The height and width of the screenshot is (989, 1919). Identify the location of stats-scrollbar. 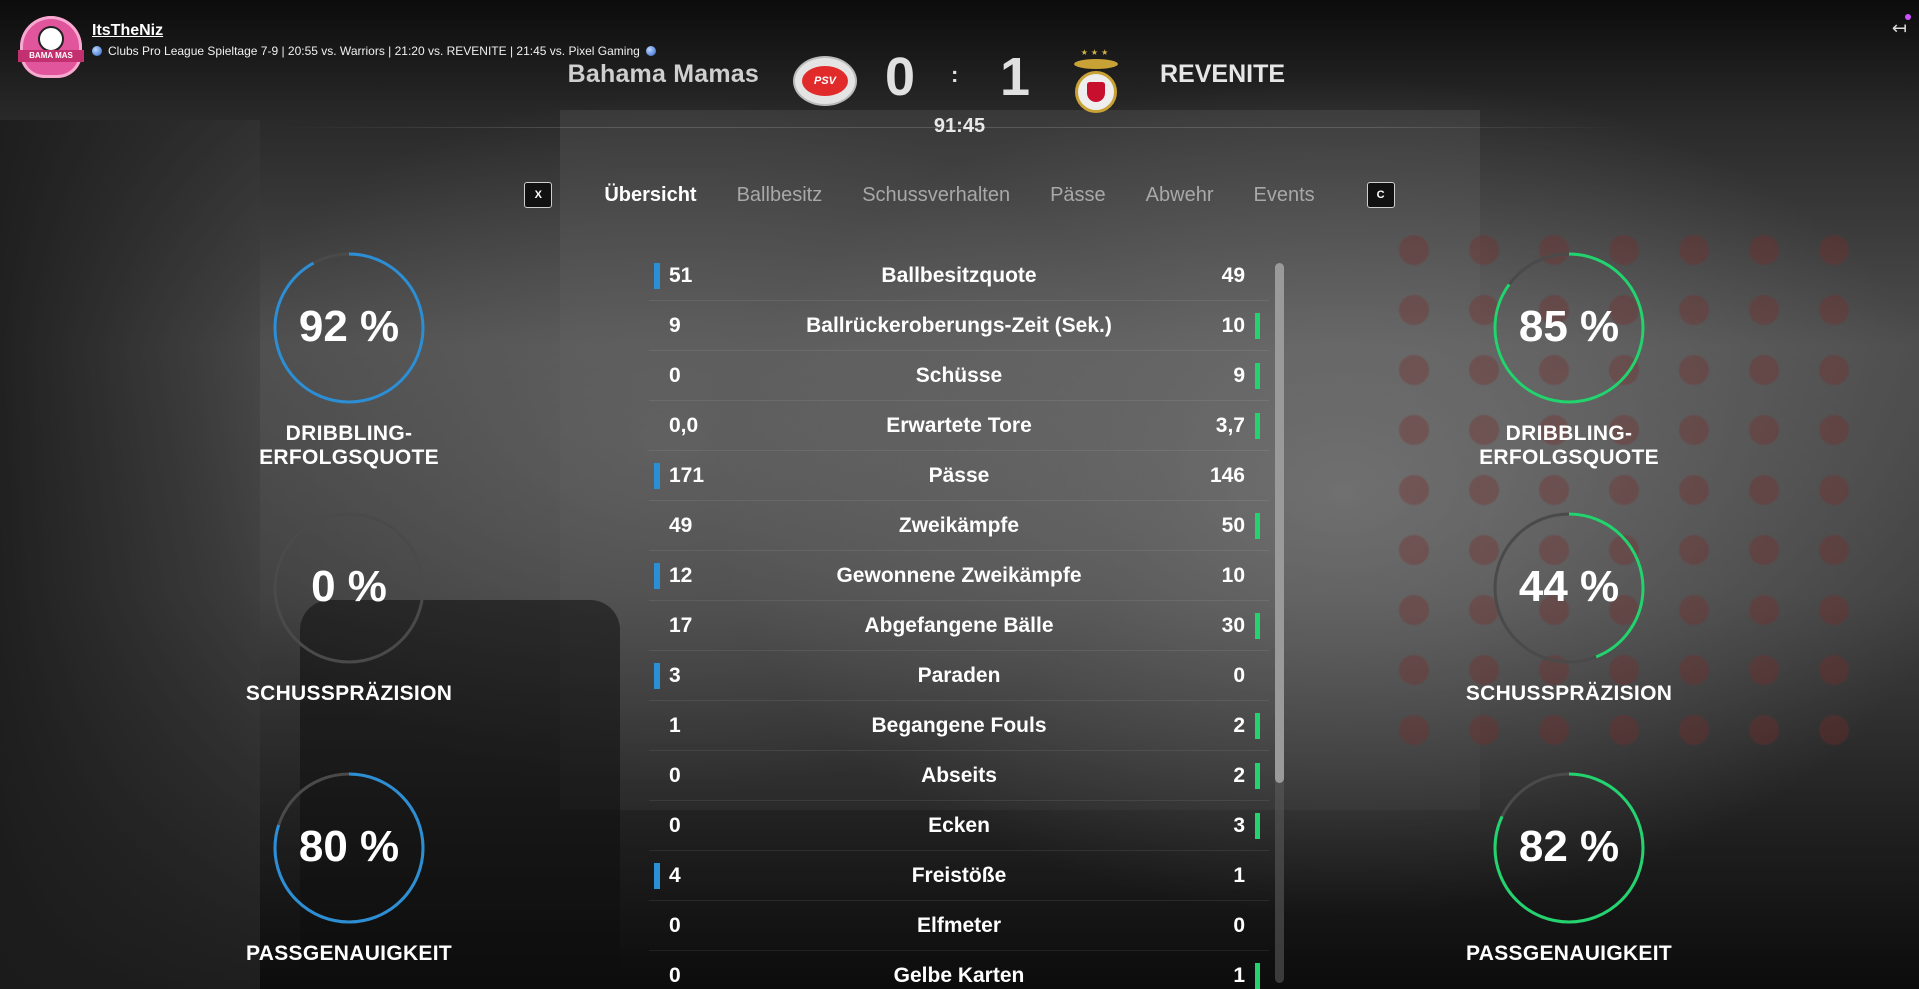
(1279, 623).